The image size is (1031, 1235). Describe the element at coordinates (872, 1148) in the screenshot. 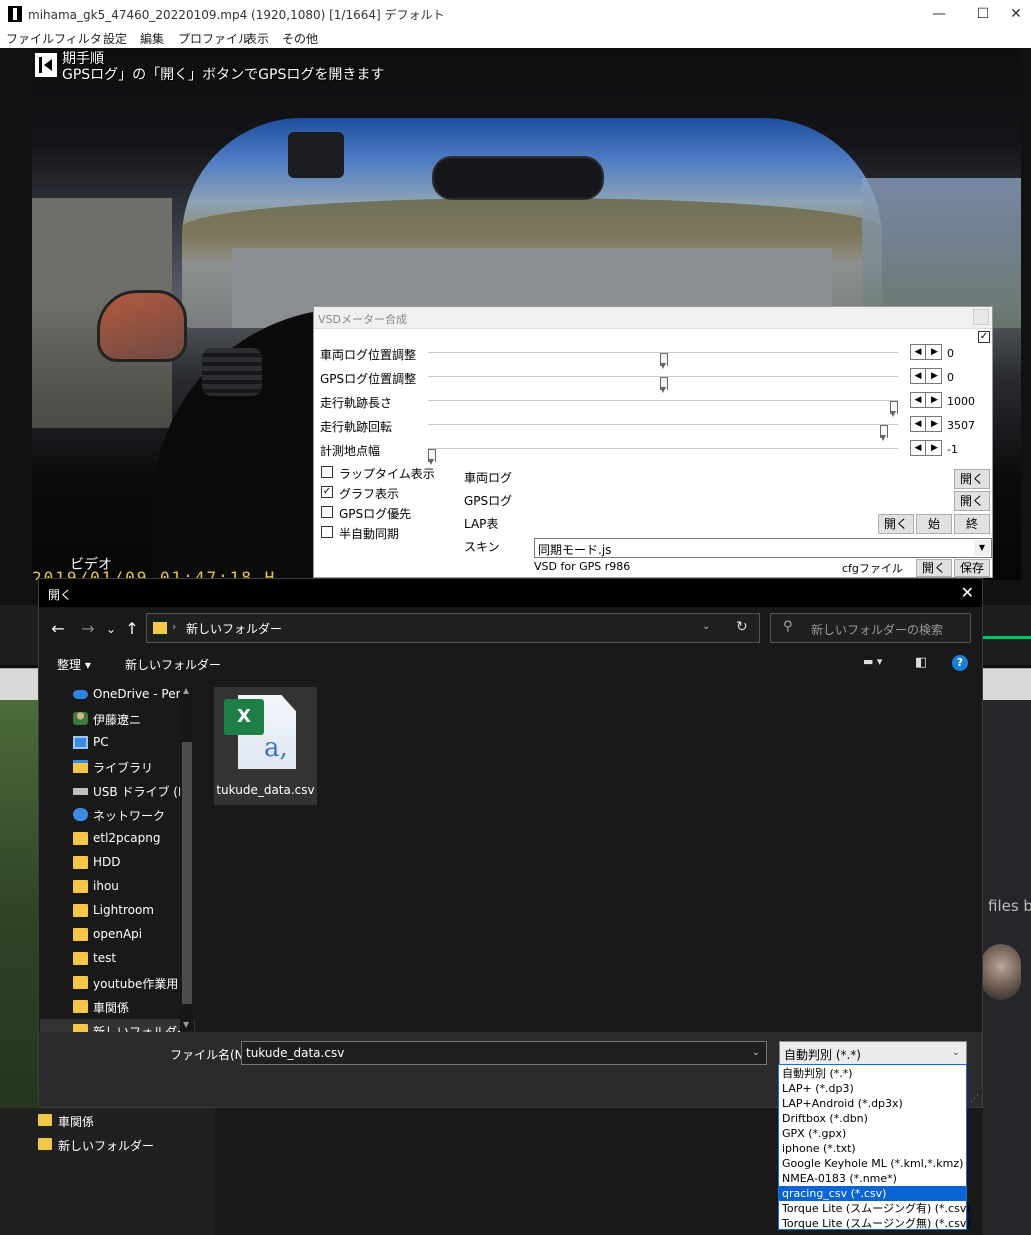

I see `filetype-option: iphone (*.txt)` at that location.